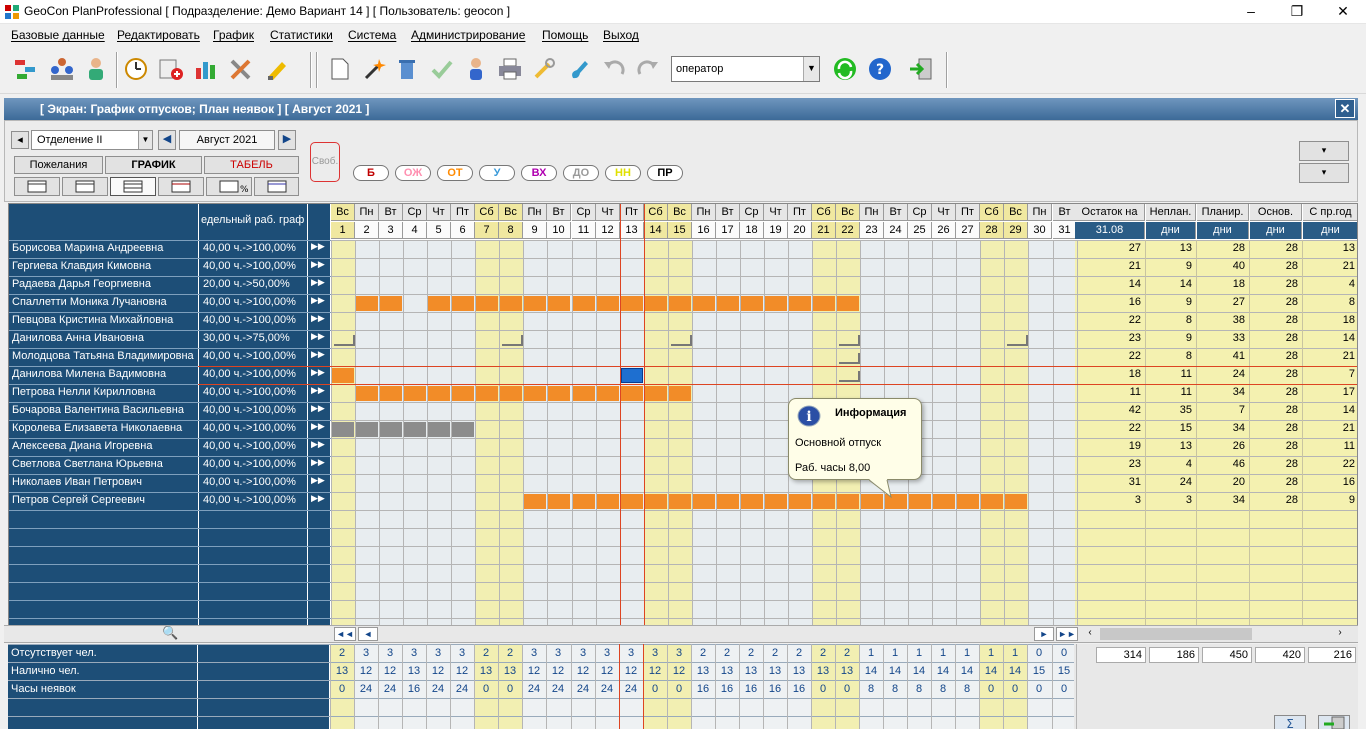 This screenshot has width=1366, height=729. What do you see at coordinates (872, 230) in the screenshot?
I see `day-number-header: 23` at bounding box center [872, 230].